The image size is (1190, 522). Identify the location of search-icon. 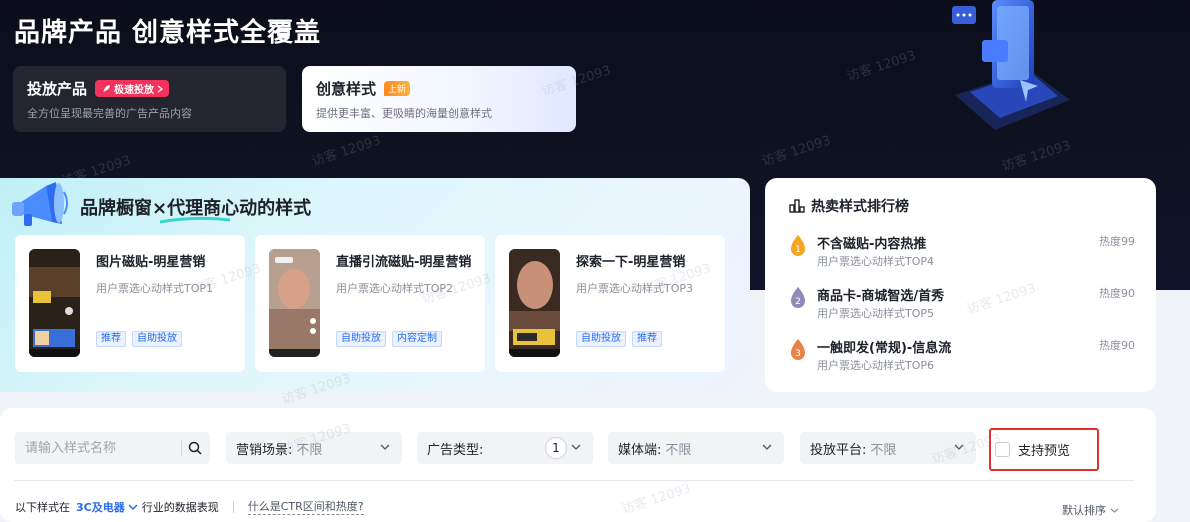
(195, 448).